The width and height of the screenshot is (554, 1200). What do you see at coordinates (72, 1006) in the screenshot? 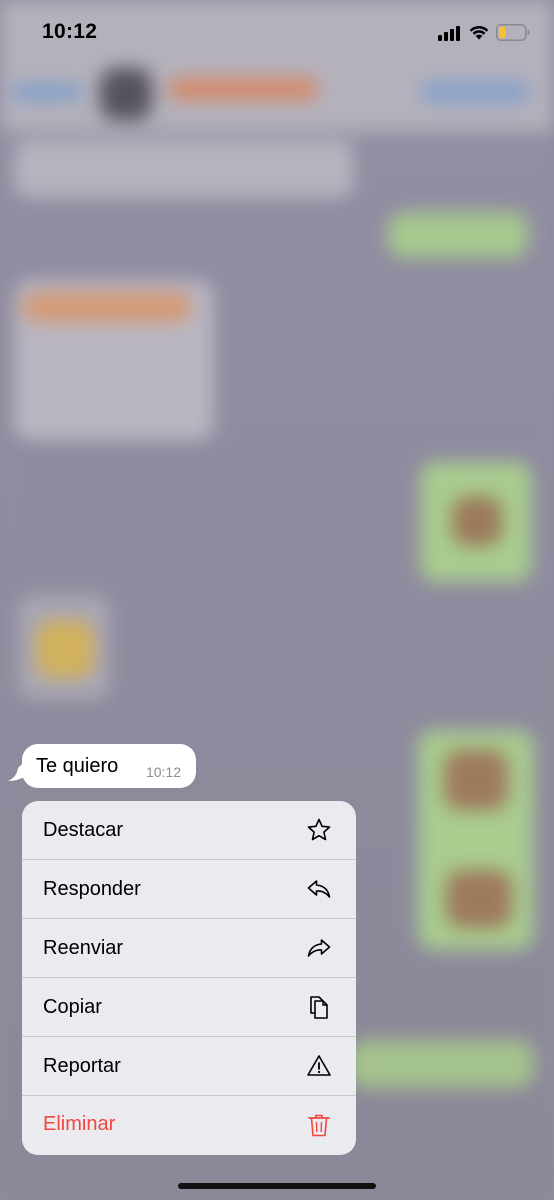
I see `menu-item-label: Copiar` at bounding box center [72, 1006].